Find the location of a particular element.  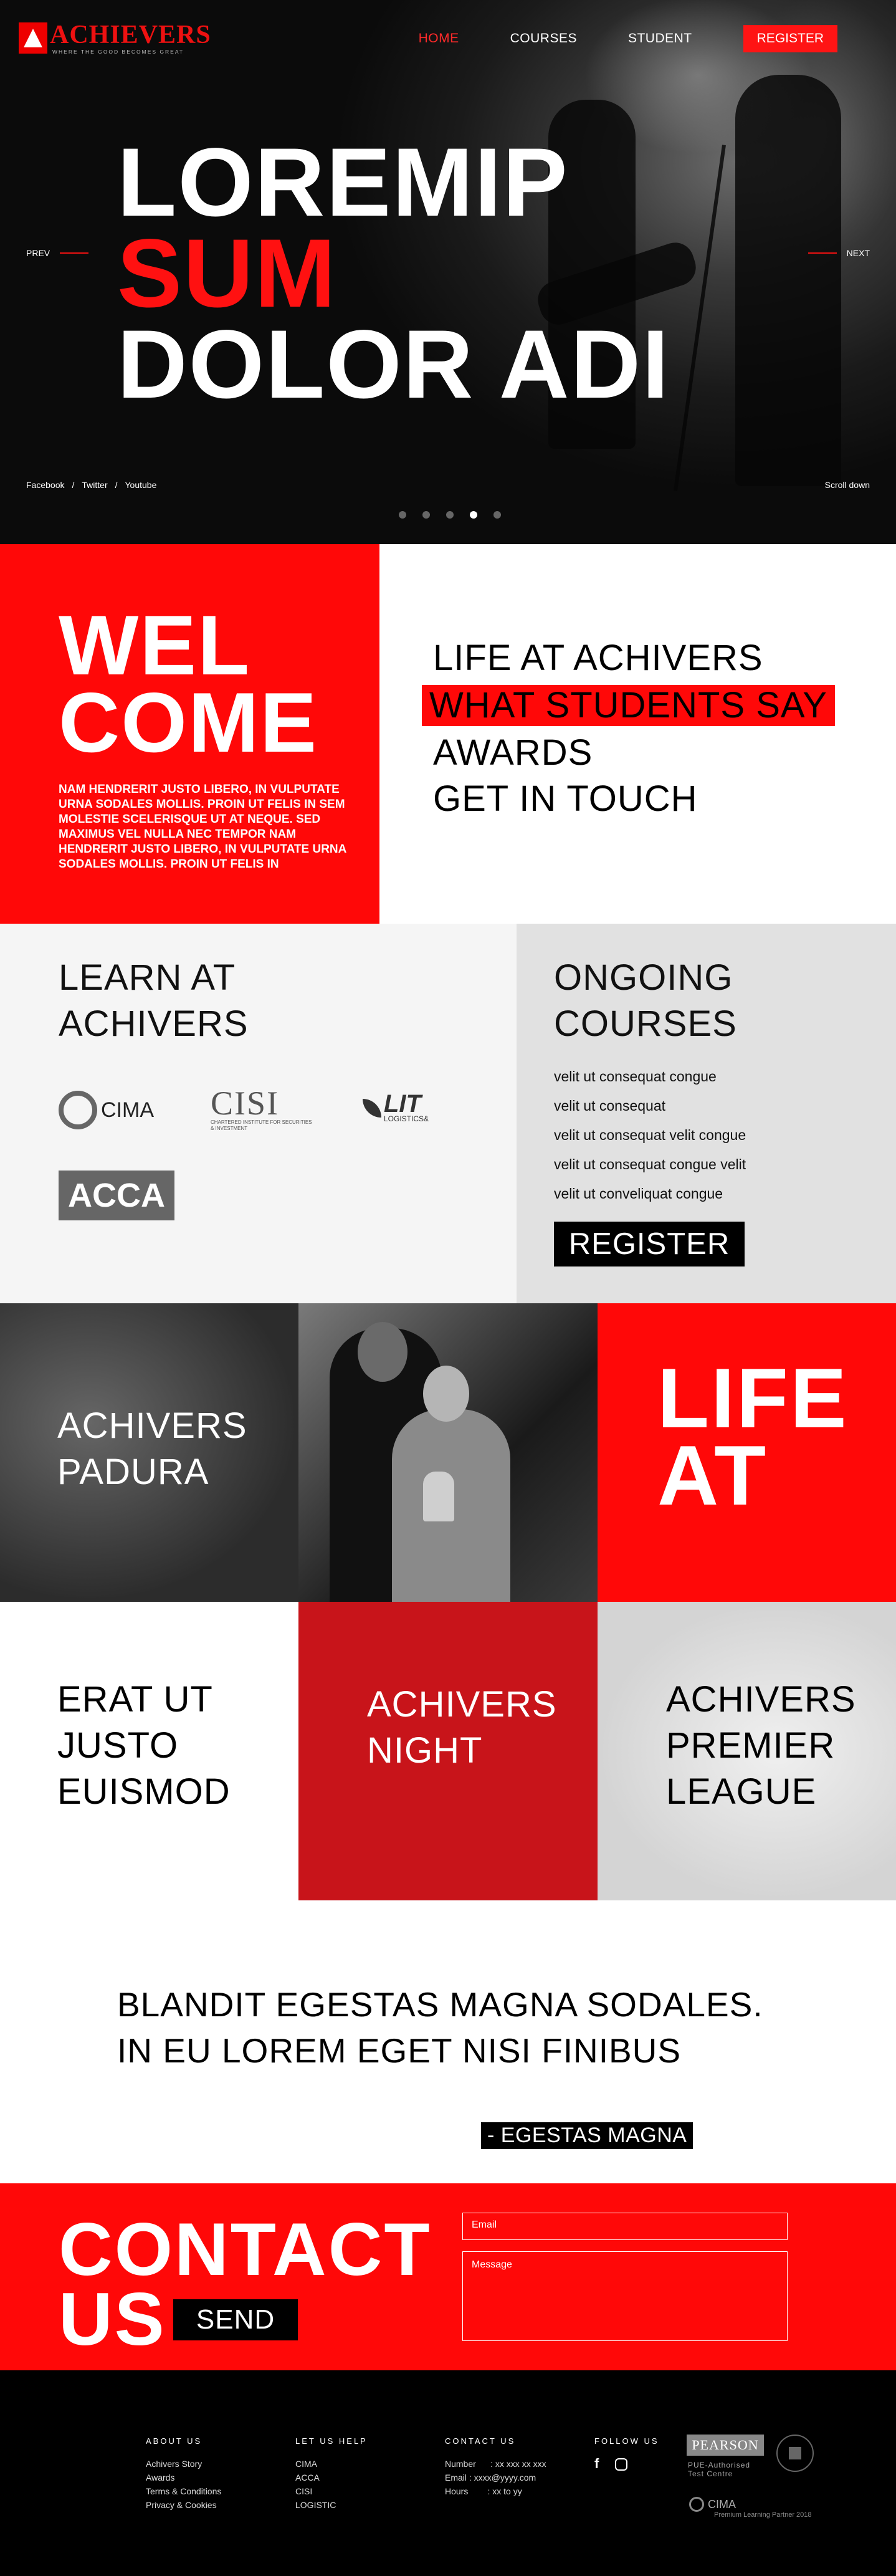

brand-logo: ACHIEVERS WHERE THE GOOD BECOMES GREAT is located at coordinates (115, 39).